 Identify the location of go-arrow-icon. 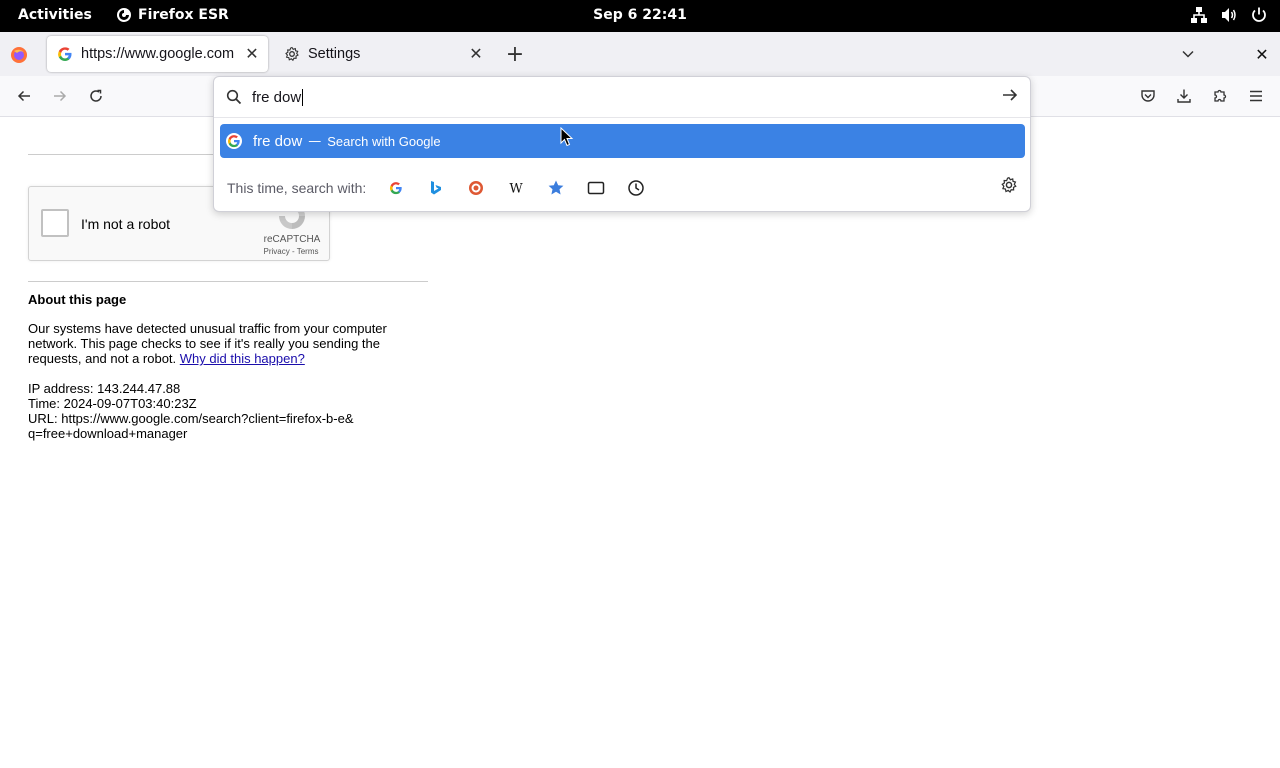
(1010, 95).